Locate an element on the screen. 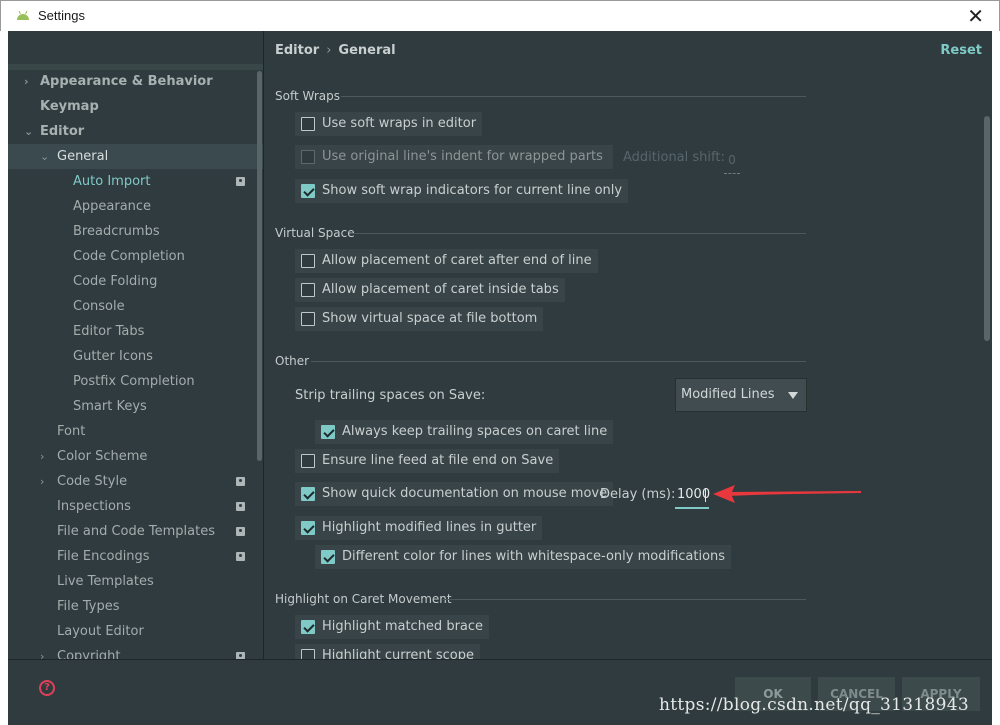  strip-trailing-value: Modified Lines is located at coordinates (728, 394).